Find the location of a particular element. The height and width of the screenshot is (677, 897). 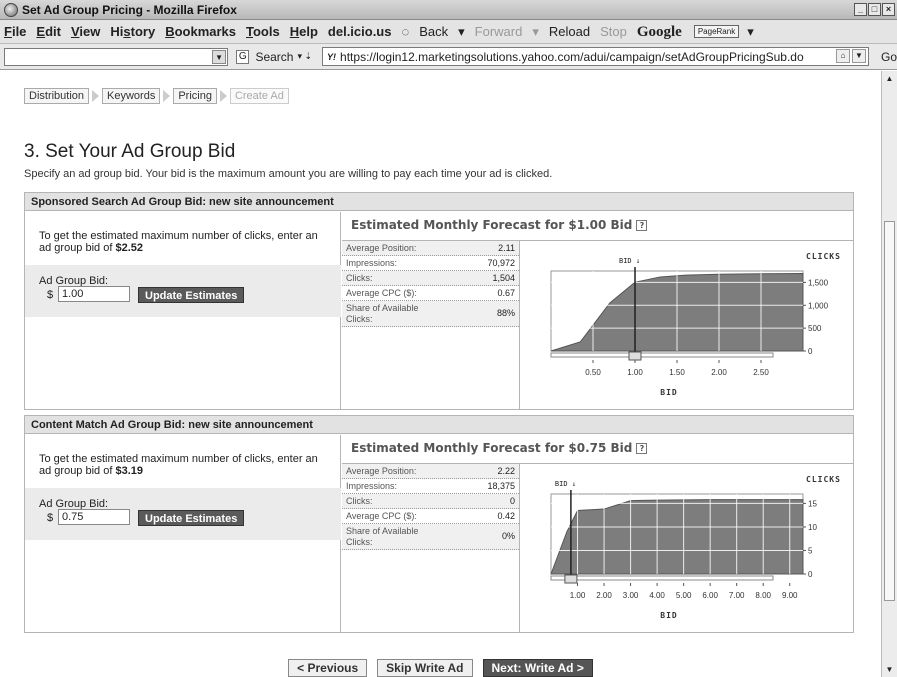

stat-label: Share of Available Clicks: is located at coordinates (382, 313).